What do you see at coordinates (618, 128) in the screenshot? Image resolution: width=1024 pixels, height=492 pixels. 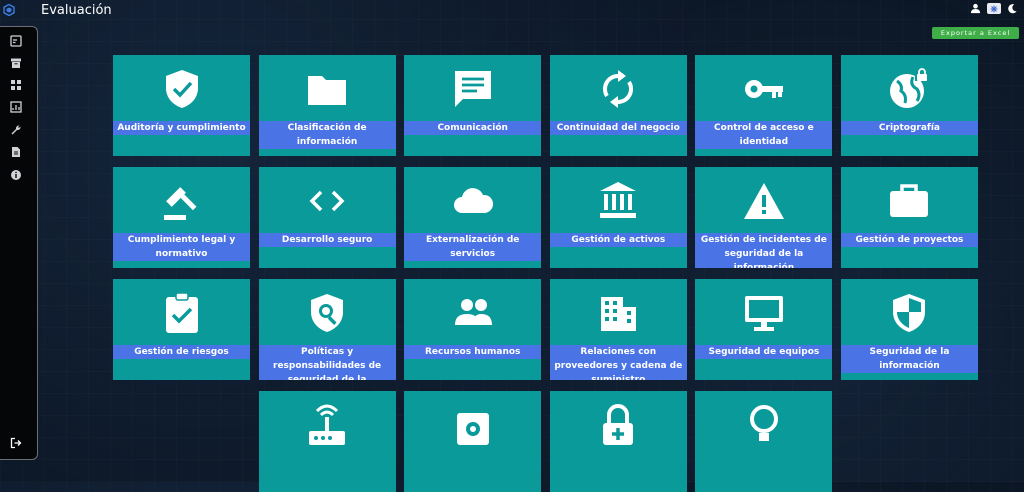 I see `tile-label: Continuidad del negocio` at bounding box center [618, 128].